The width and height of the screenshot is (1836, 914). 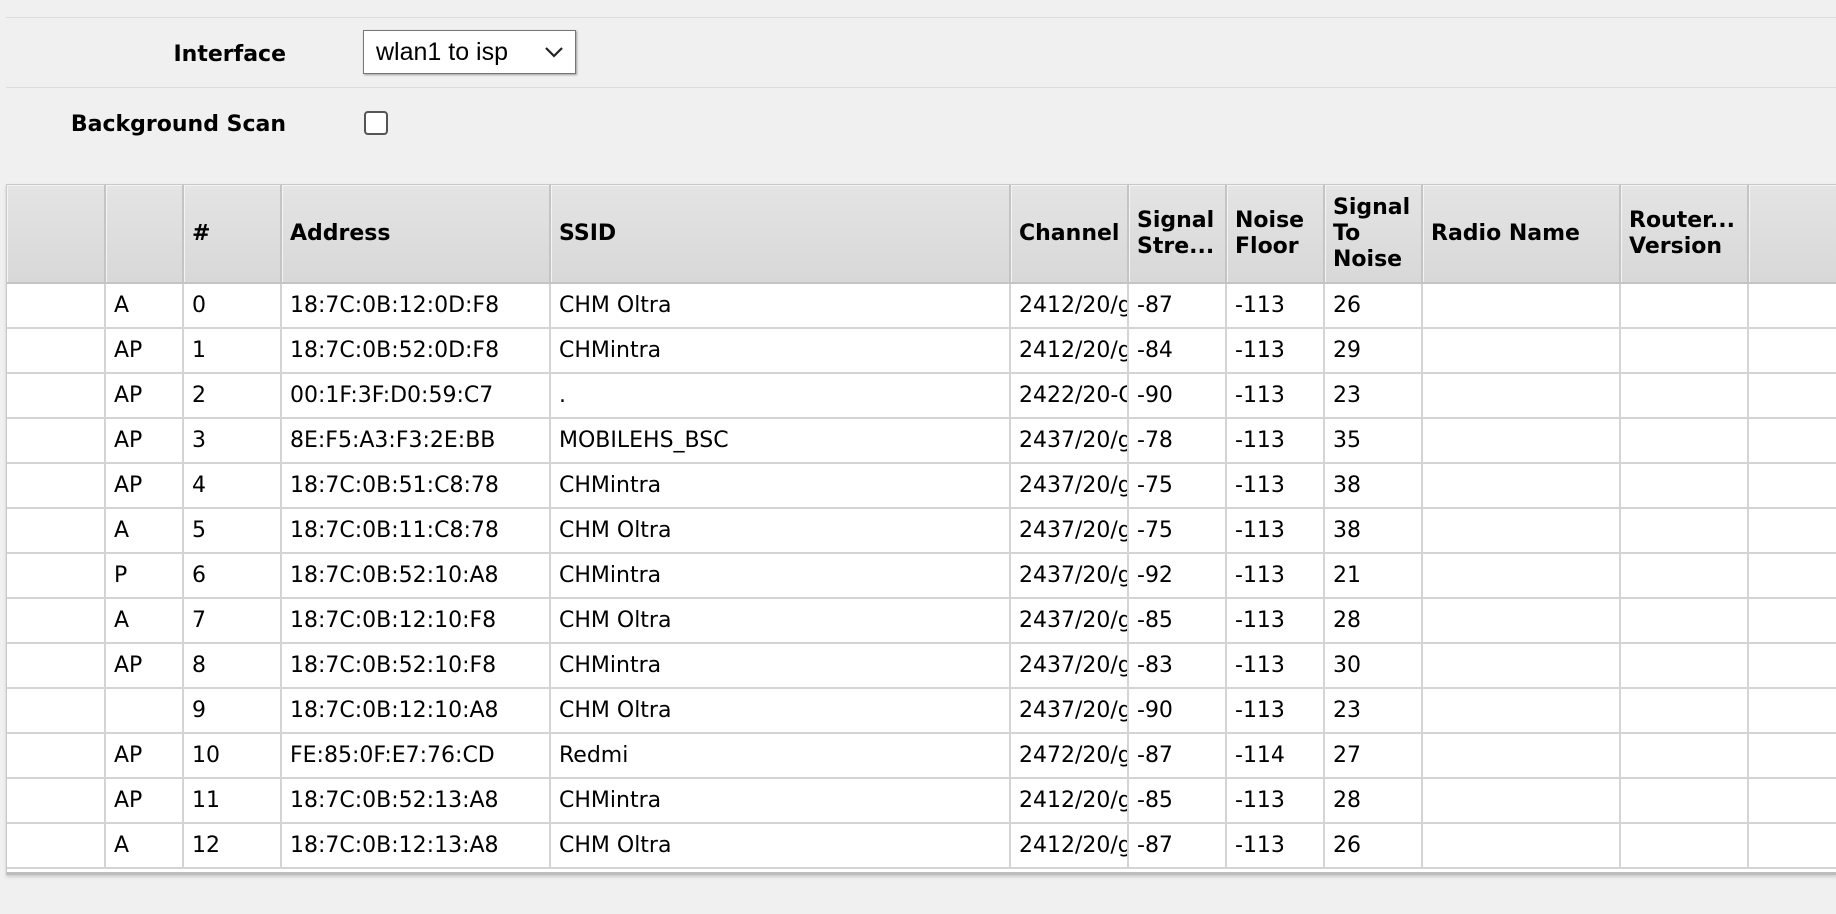 What do you see at coordinates (1373, 666) in the screenshot?
I see `cell-snr: 30` at bounding box center [1373, 666].